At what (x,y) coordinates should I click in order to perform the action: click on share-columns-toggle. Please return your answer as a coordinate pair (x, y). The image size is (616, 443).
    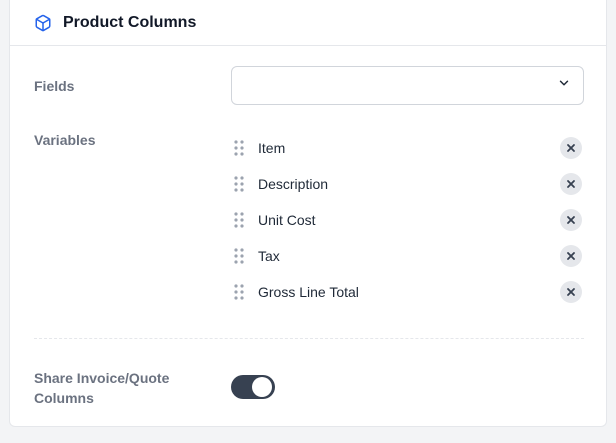
    Looking at the image, I should click on (253, 387).